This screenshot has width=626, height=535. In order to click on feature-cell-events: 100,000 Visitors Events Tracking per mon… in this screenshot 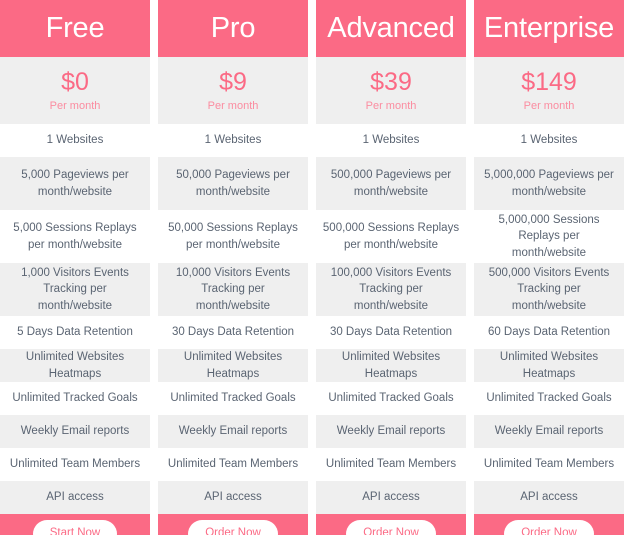, I will do `click(391, 289)`.